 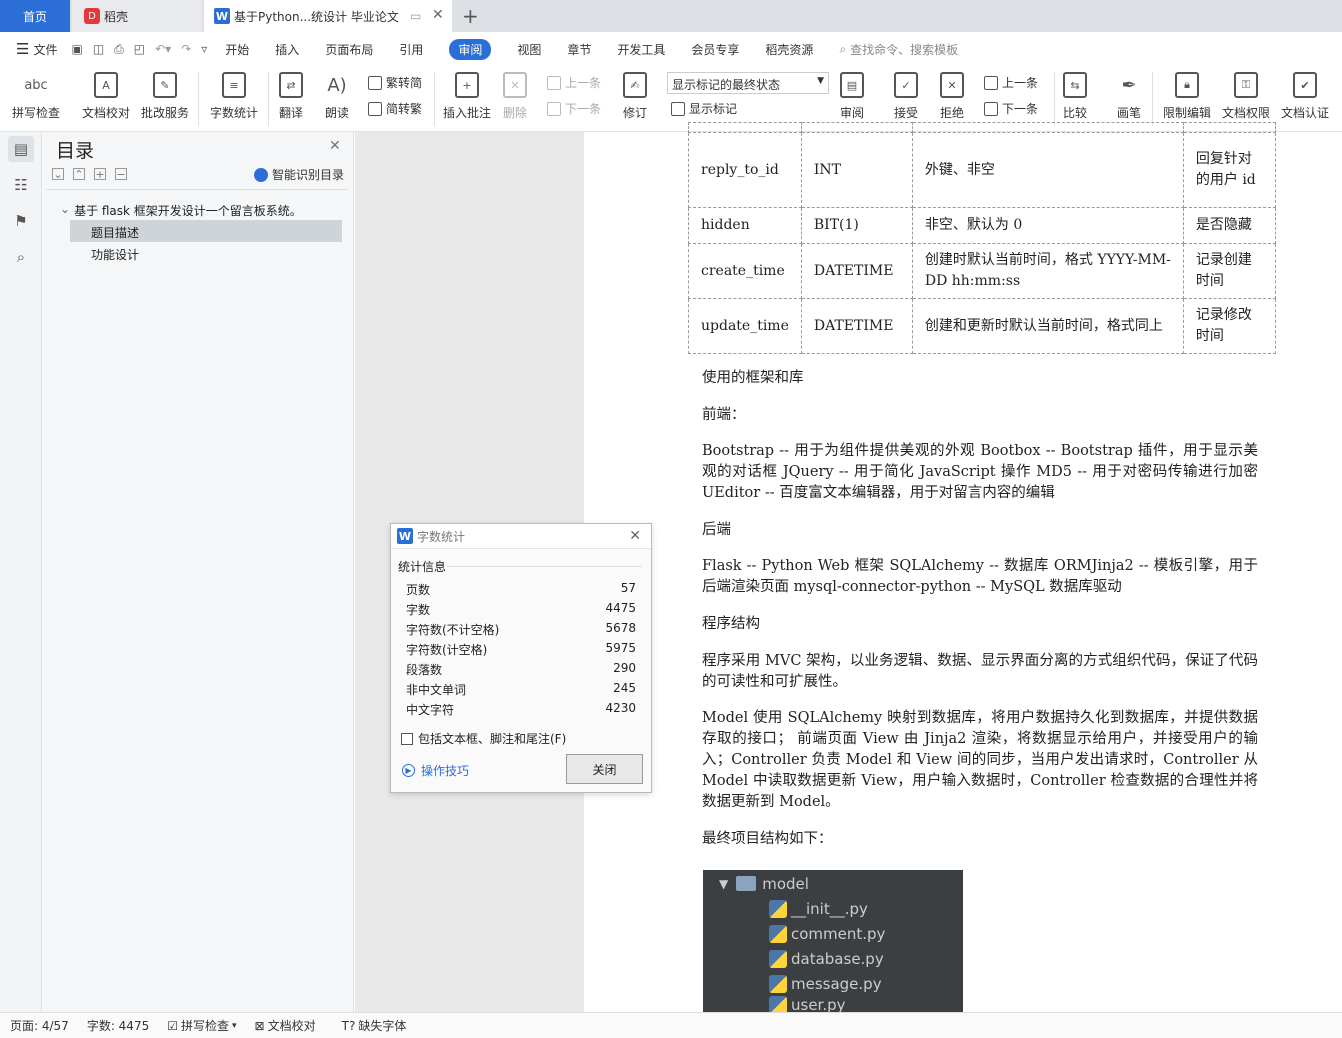 I want to click on find-icon: ⌕, so click(x=21, y=257).